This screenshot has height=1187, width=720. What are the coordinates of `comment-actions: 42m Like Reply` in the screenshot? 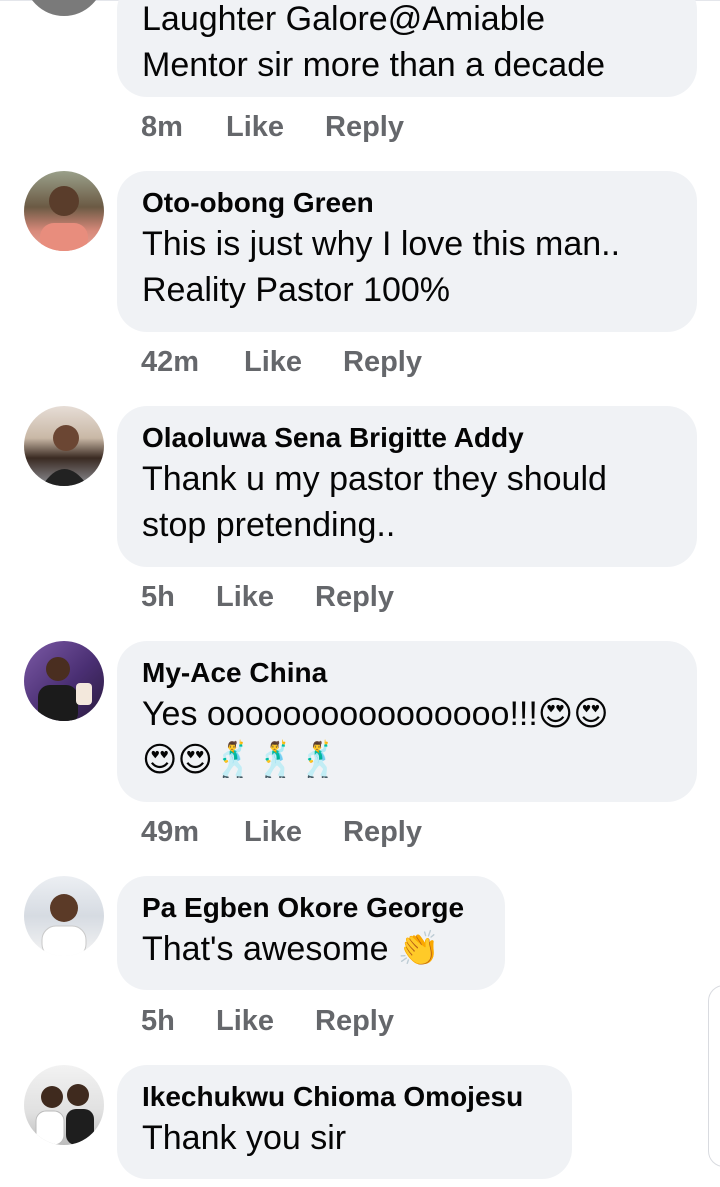 It's located at (281, 362).